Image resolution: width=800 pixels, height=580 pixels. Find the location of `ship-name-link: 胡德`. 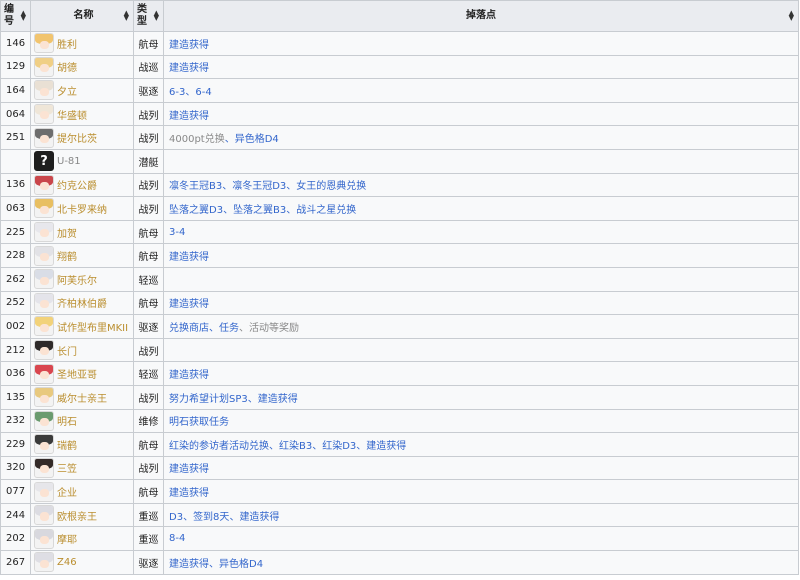

ship-name-link: 胡德 is located at coordinates (67, 66).